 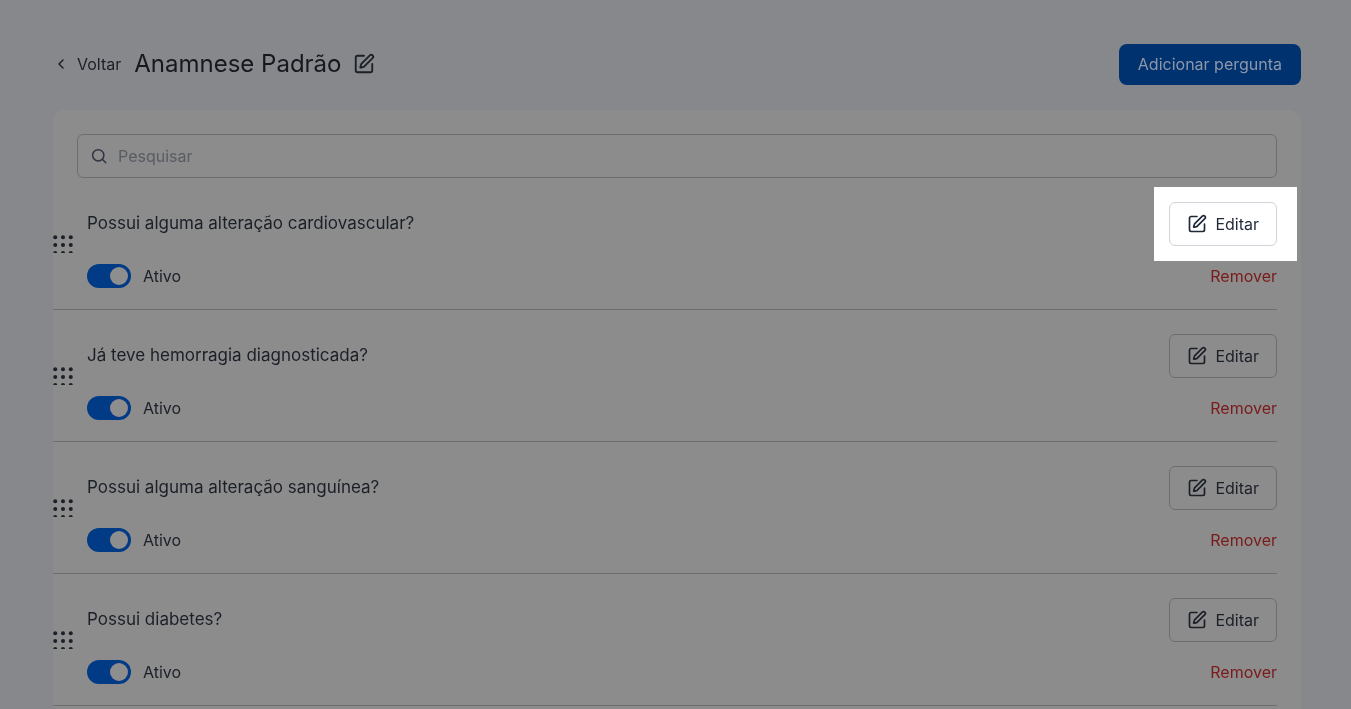 I want to click on question-text: Já teve hemorragia diagnosticada?, so click(x=227, y=356).